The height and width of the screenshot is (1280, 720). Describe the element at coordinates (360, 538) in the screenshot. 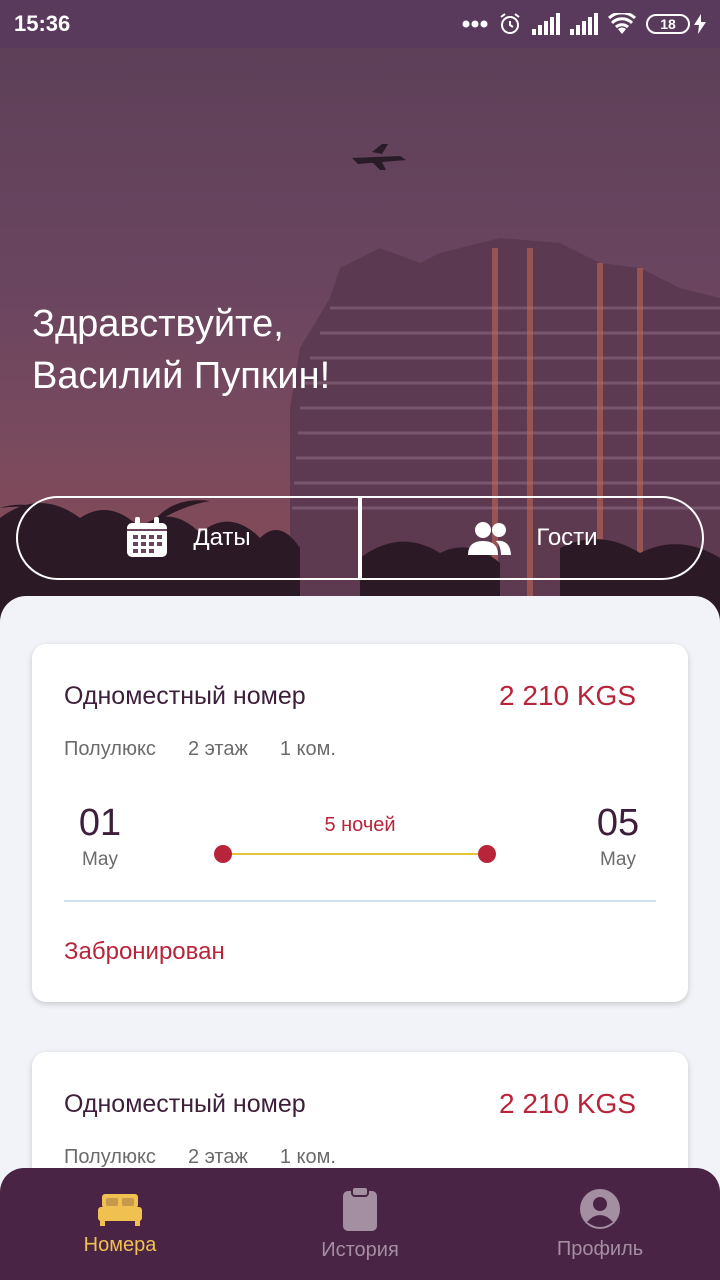

I see `search-filter-bar: Даты Гости` at that location.